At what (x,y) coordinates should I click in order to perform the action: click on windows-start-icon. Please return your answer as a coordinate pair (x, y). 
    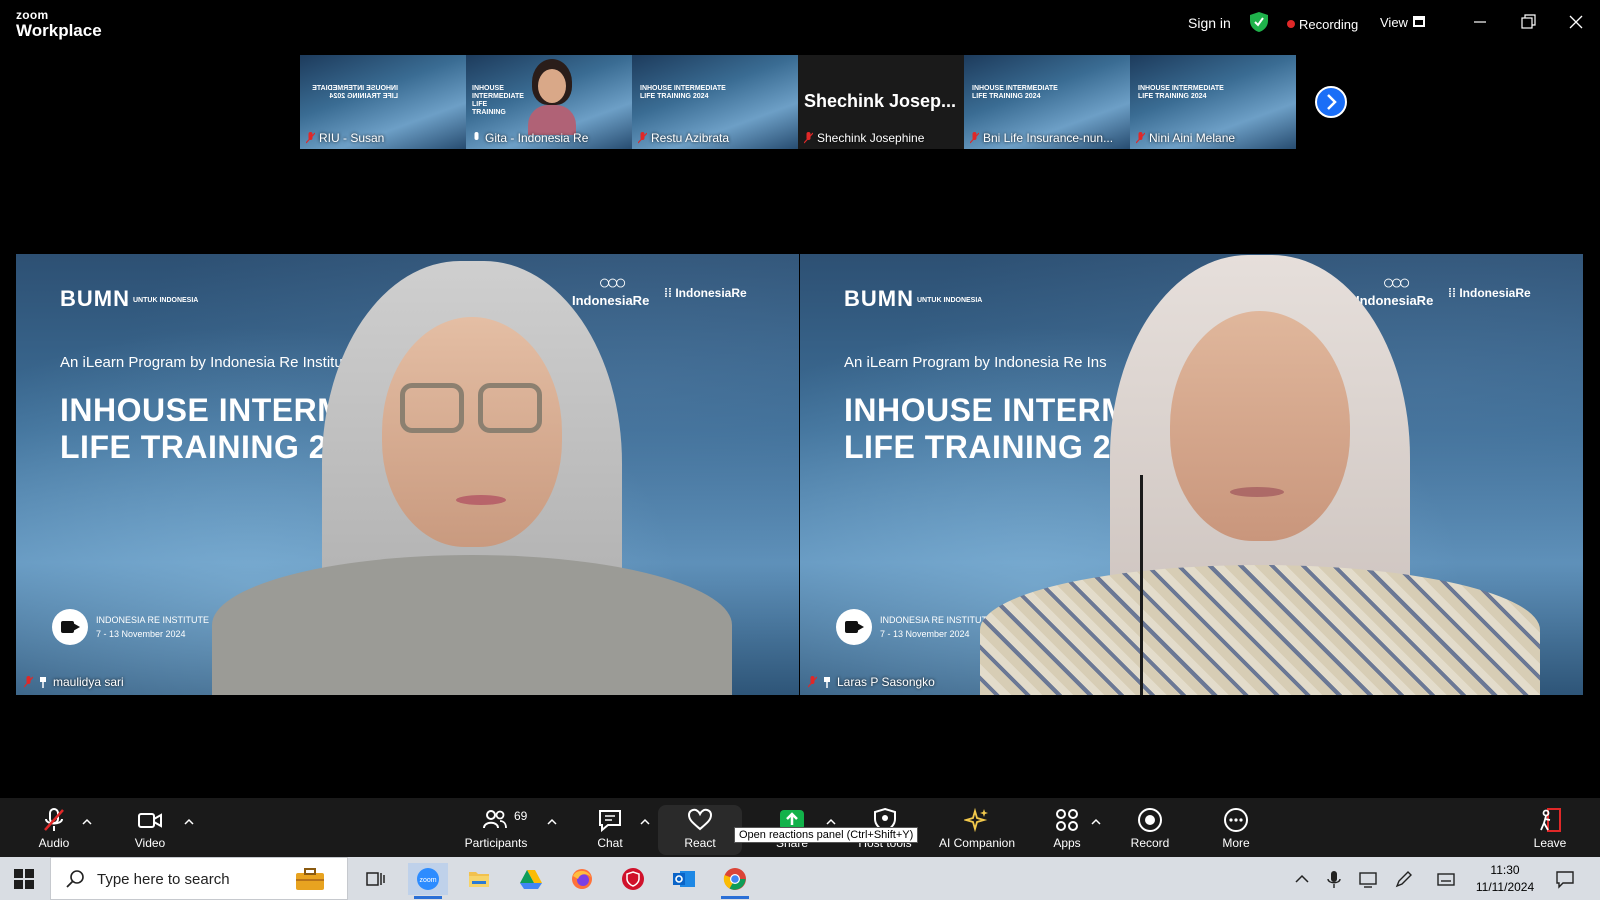
    Looking at the image, I should click on (24, 879).